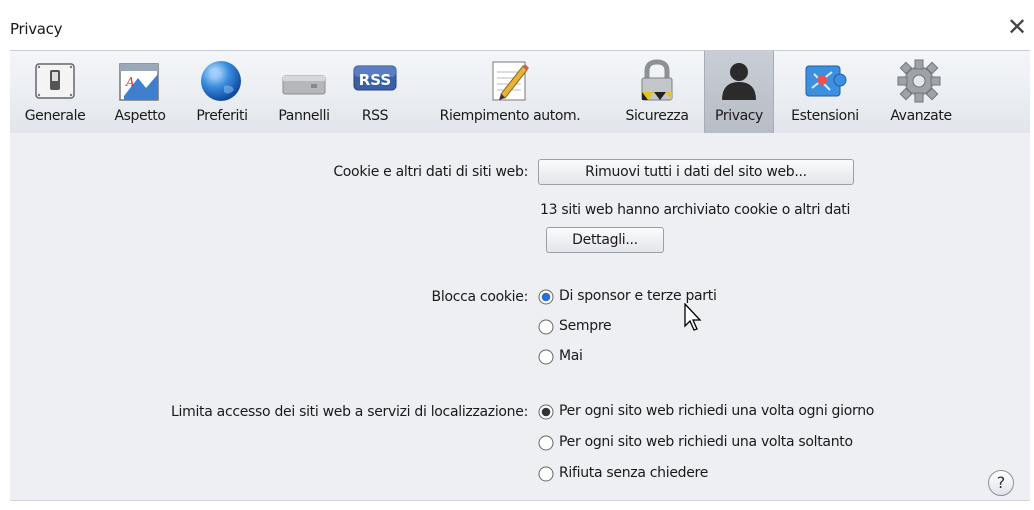 The width and height of the screenshot is (1034, 510). What do you see at coordinates (480, 297) in the screenshot?
I see `block-cookies-label: Blocca cookie:` at bounding box center [480, 297].